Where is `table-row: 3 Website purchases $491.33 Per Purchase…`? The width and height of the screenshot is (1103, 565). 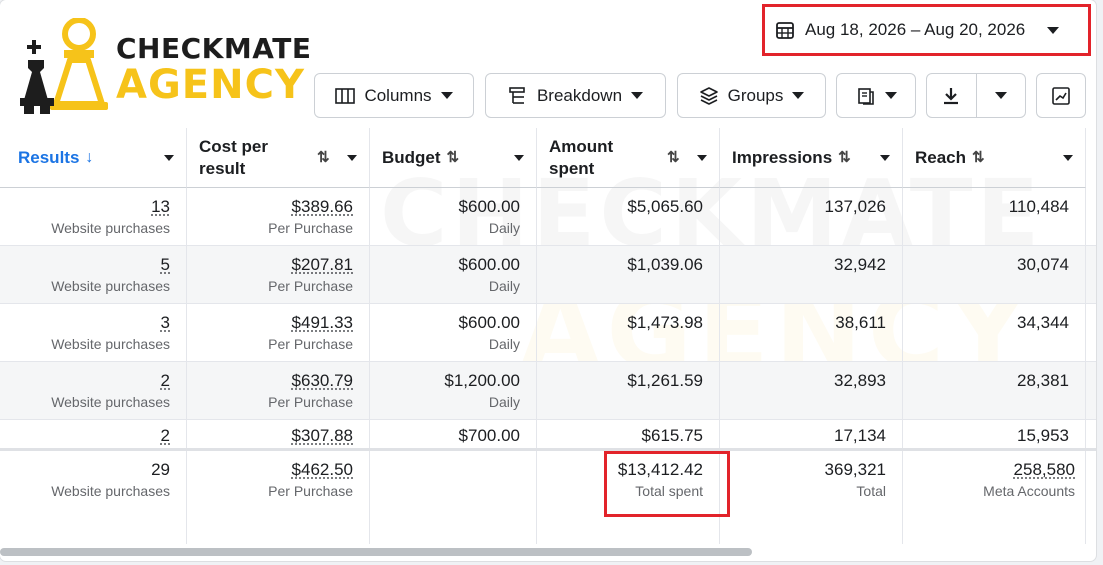
table-row: 3 Website purchases $491.33 Per Purchase… is located at coordinates (548, 332).